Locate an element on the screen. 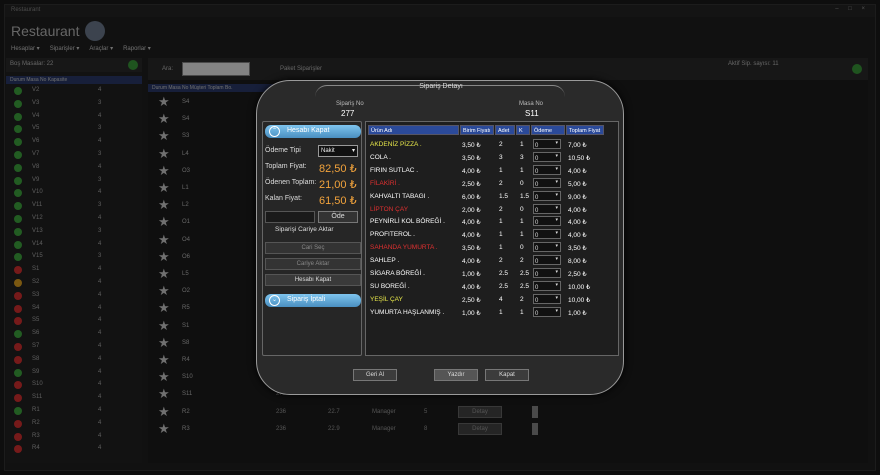 This screenshot has height=475, width=880. toplam-value: 82,50 ₺ is located at coordinates (338, 169).